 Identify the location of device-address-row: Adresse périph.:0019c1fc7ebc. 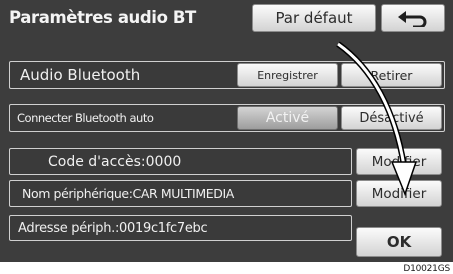
(180, 228).